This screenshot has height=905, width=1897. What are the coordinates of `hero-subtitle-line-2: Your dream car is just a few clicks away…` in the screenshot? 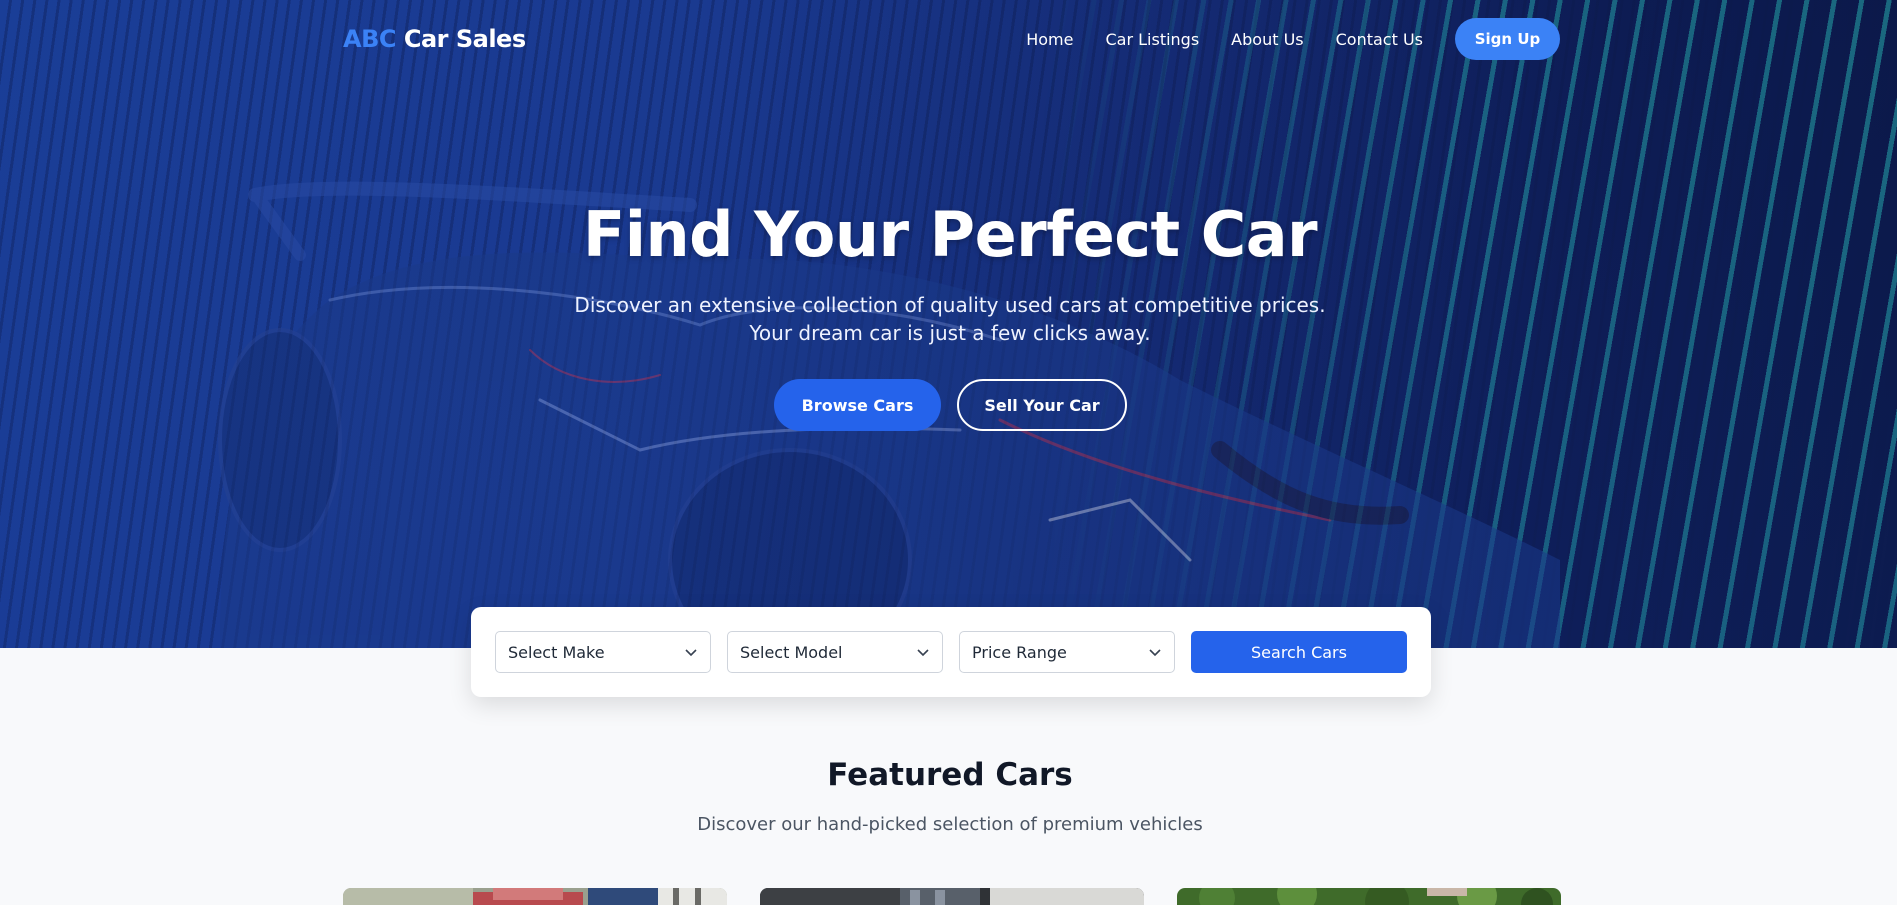 It's located at (950, 333).